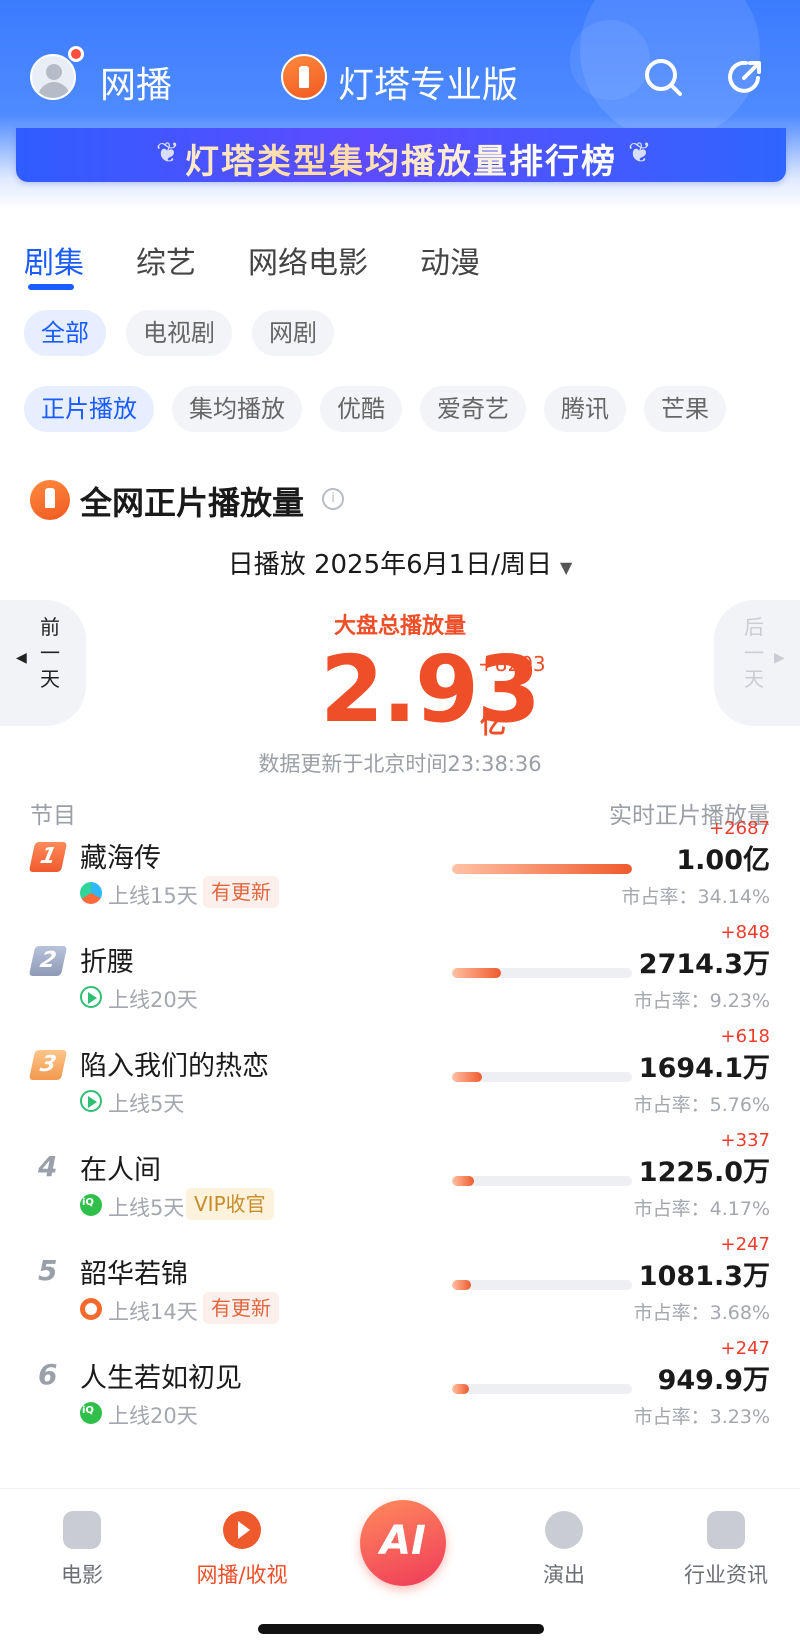 The height and width of the screenshot is (1652, 800). What do you see at coordinates (153, 1312) in the screenshot?
I see `online-days: 上线14天` at bounding box center [153, 1312].